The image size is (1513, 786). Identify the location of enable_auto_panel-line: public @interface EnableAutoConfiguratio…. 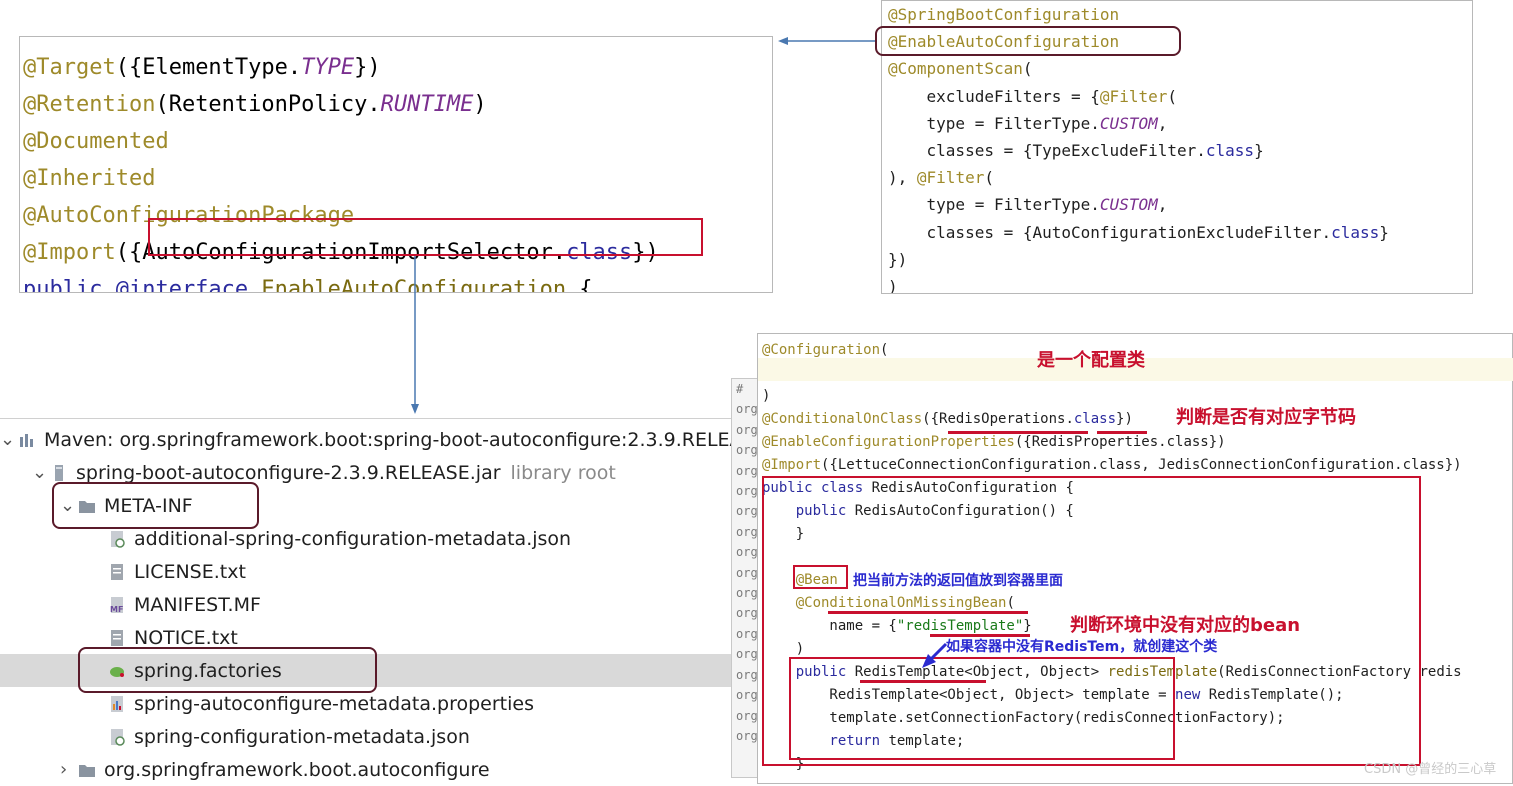
(397, 282).